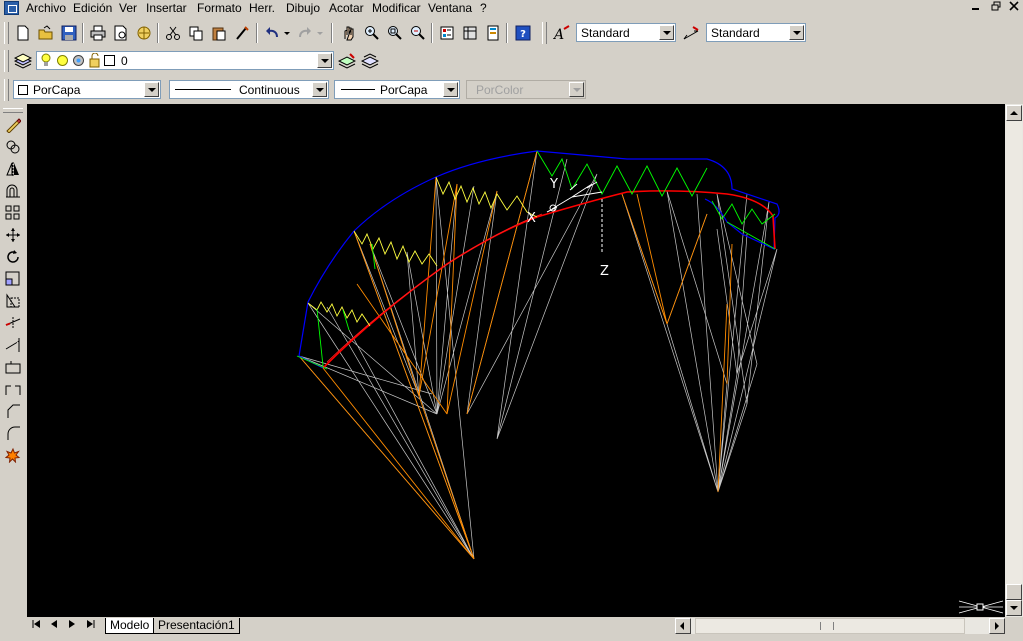 The height and width of the screenshot is (641, 1023). I want to click on erase-icon, so click(13, 125).